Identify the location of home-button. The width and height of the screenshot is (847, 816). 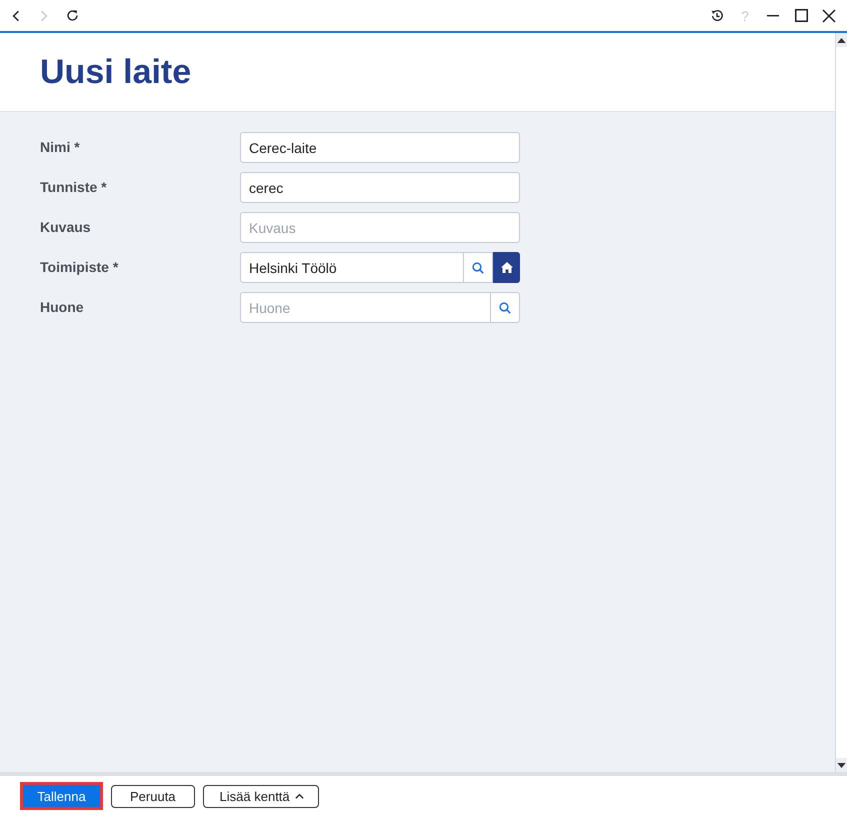
(506, 267).